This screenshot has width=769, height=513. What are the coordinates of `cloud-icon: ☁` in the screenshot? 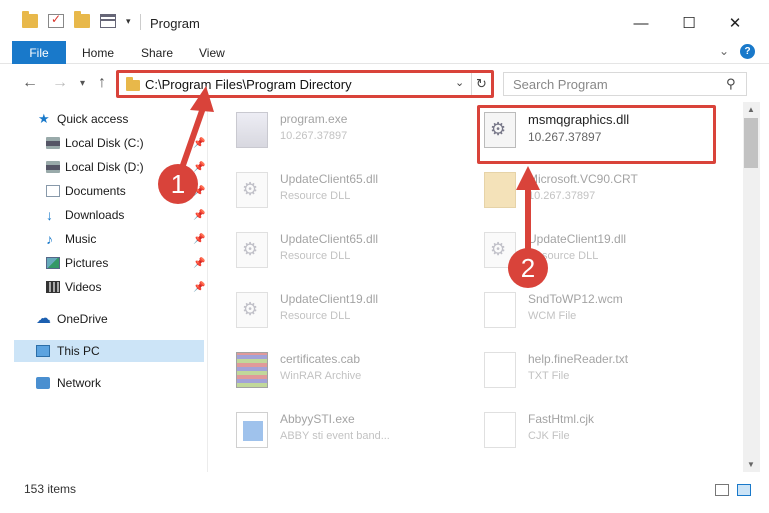 It's located at (43, 318).